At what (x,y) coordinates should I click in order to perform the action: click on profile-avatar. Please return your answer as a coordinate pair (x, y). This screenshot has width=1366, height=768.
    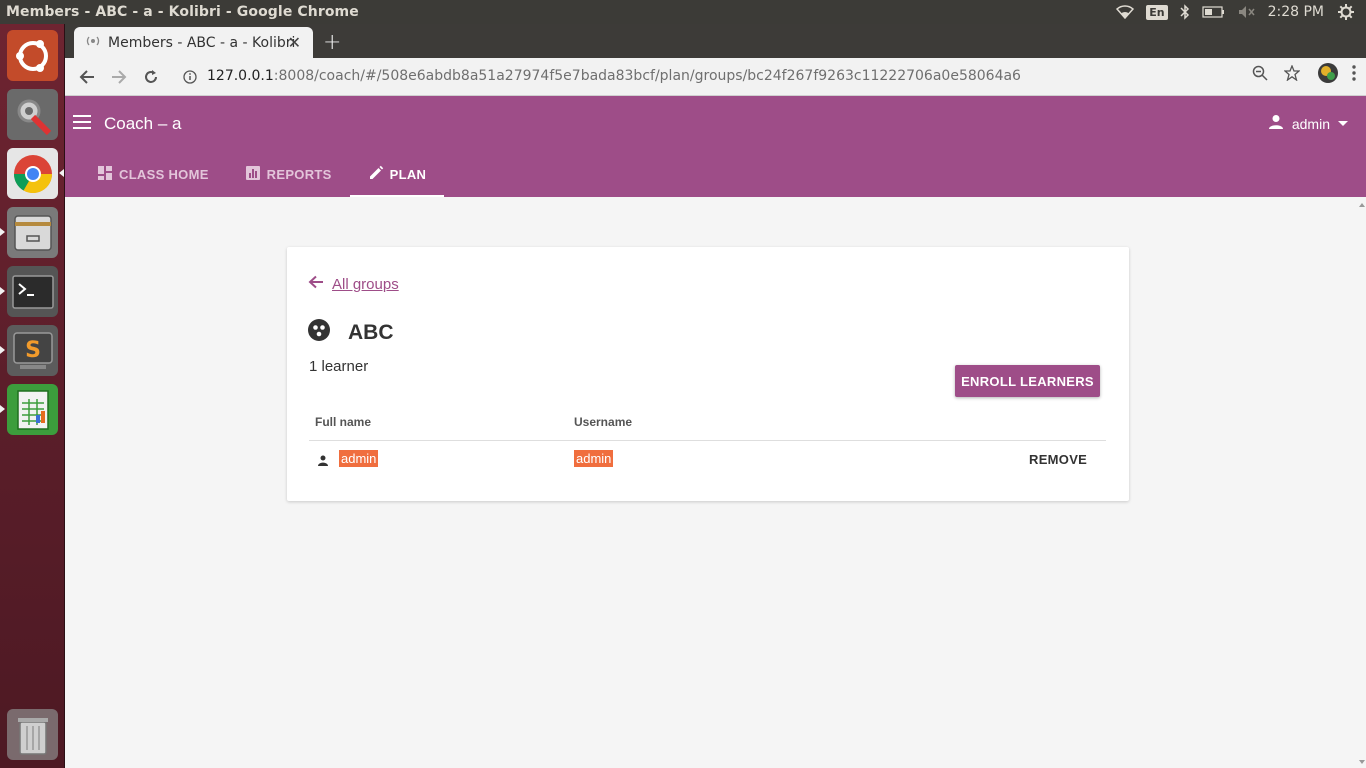
    Looking at the image, I should click on (1328, 75).